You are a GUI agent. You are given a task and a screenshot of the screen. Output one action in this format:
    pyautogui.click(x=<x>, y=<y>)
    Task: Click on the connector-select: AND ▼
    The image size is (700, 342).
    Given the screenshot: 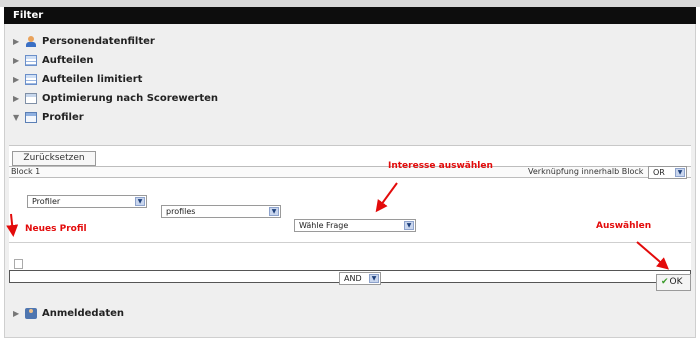 What is the action you would take?
    pyautogui.click(x=360, y=278)
    